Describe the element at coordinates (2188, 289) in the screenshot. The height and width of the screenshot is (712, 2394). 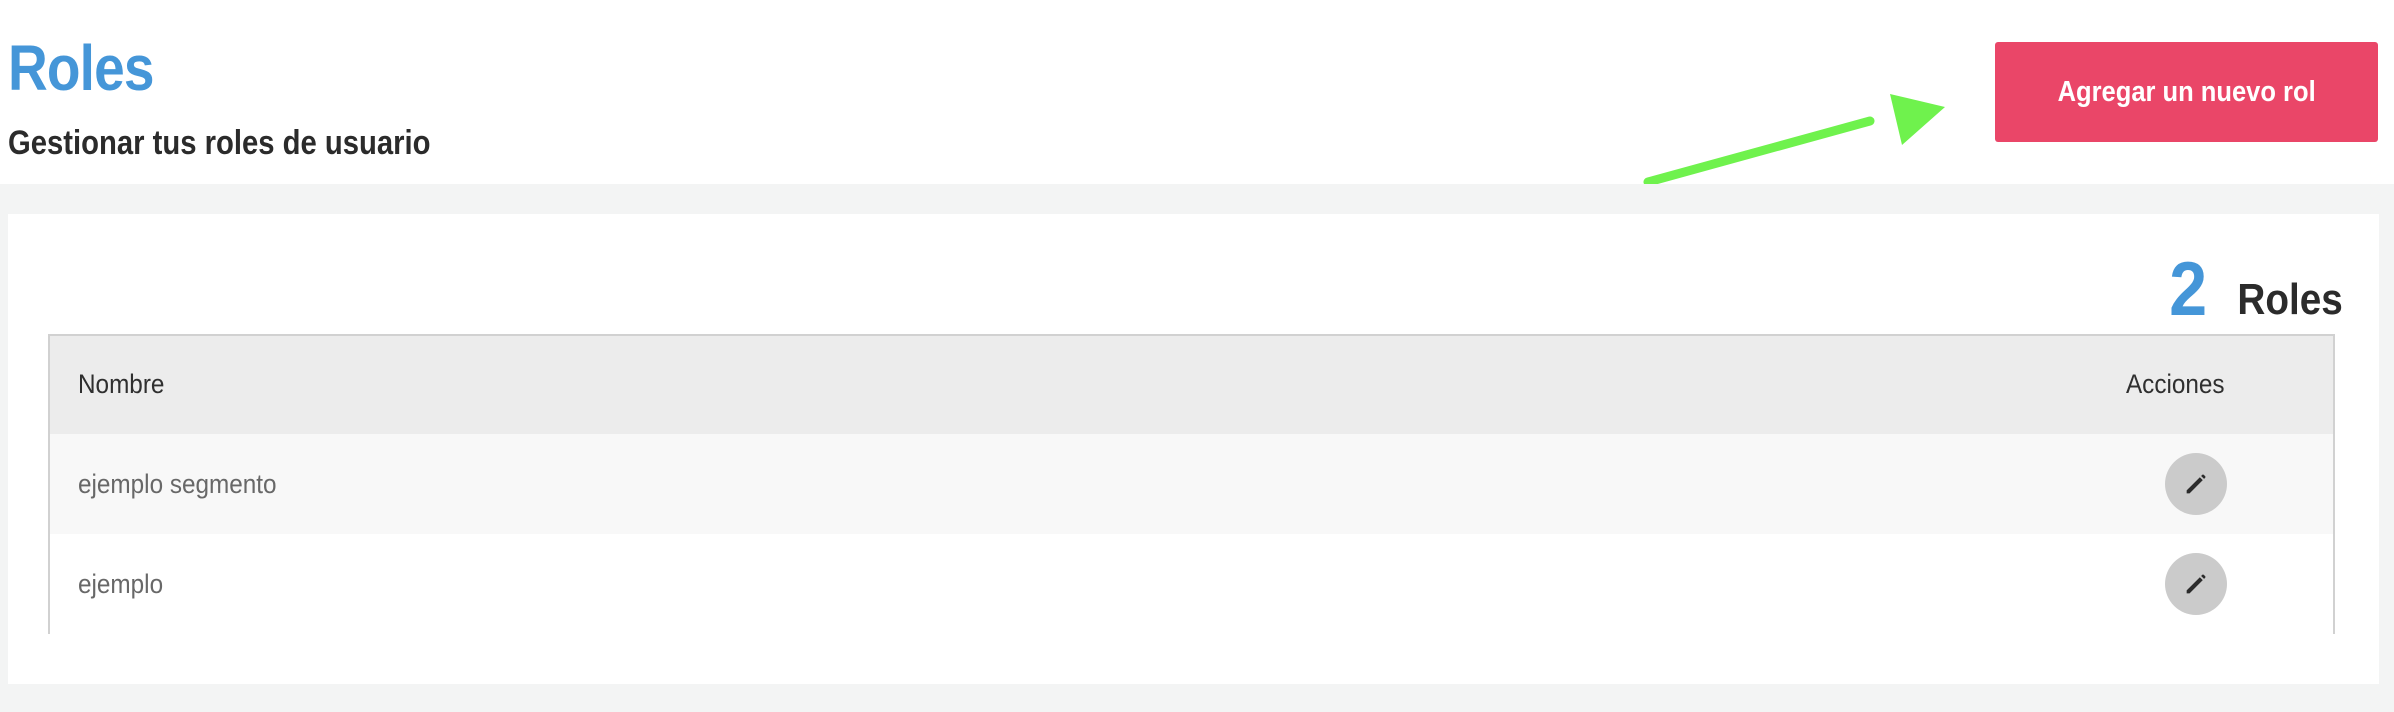
I see `roles-count-number: 2` at that location.